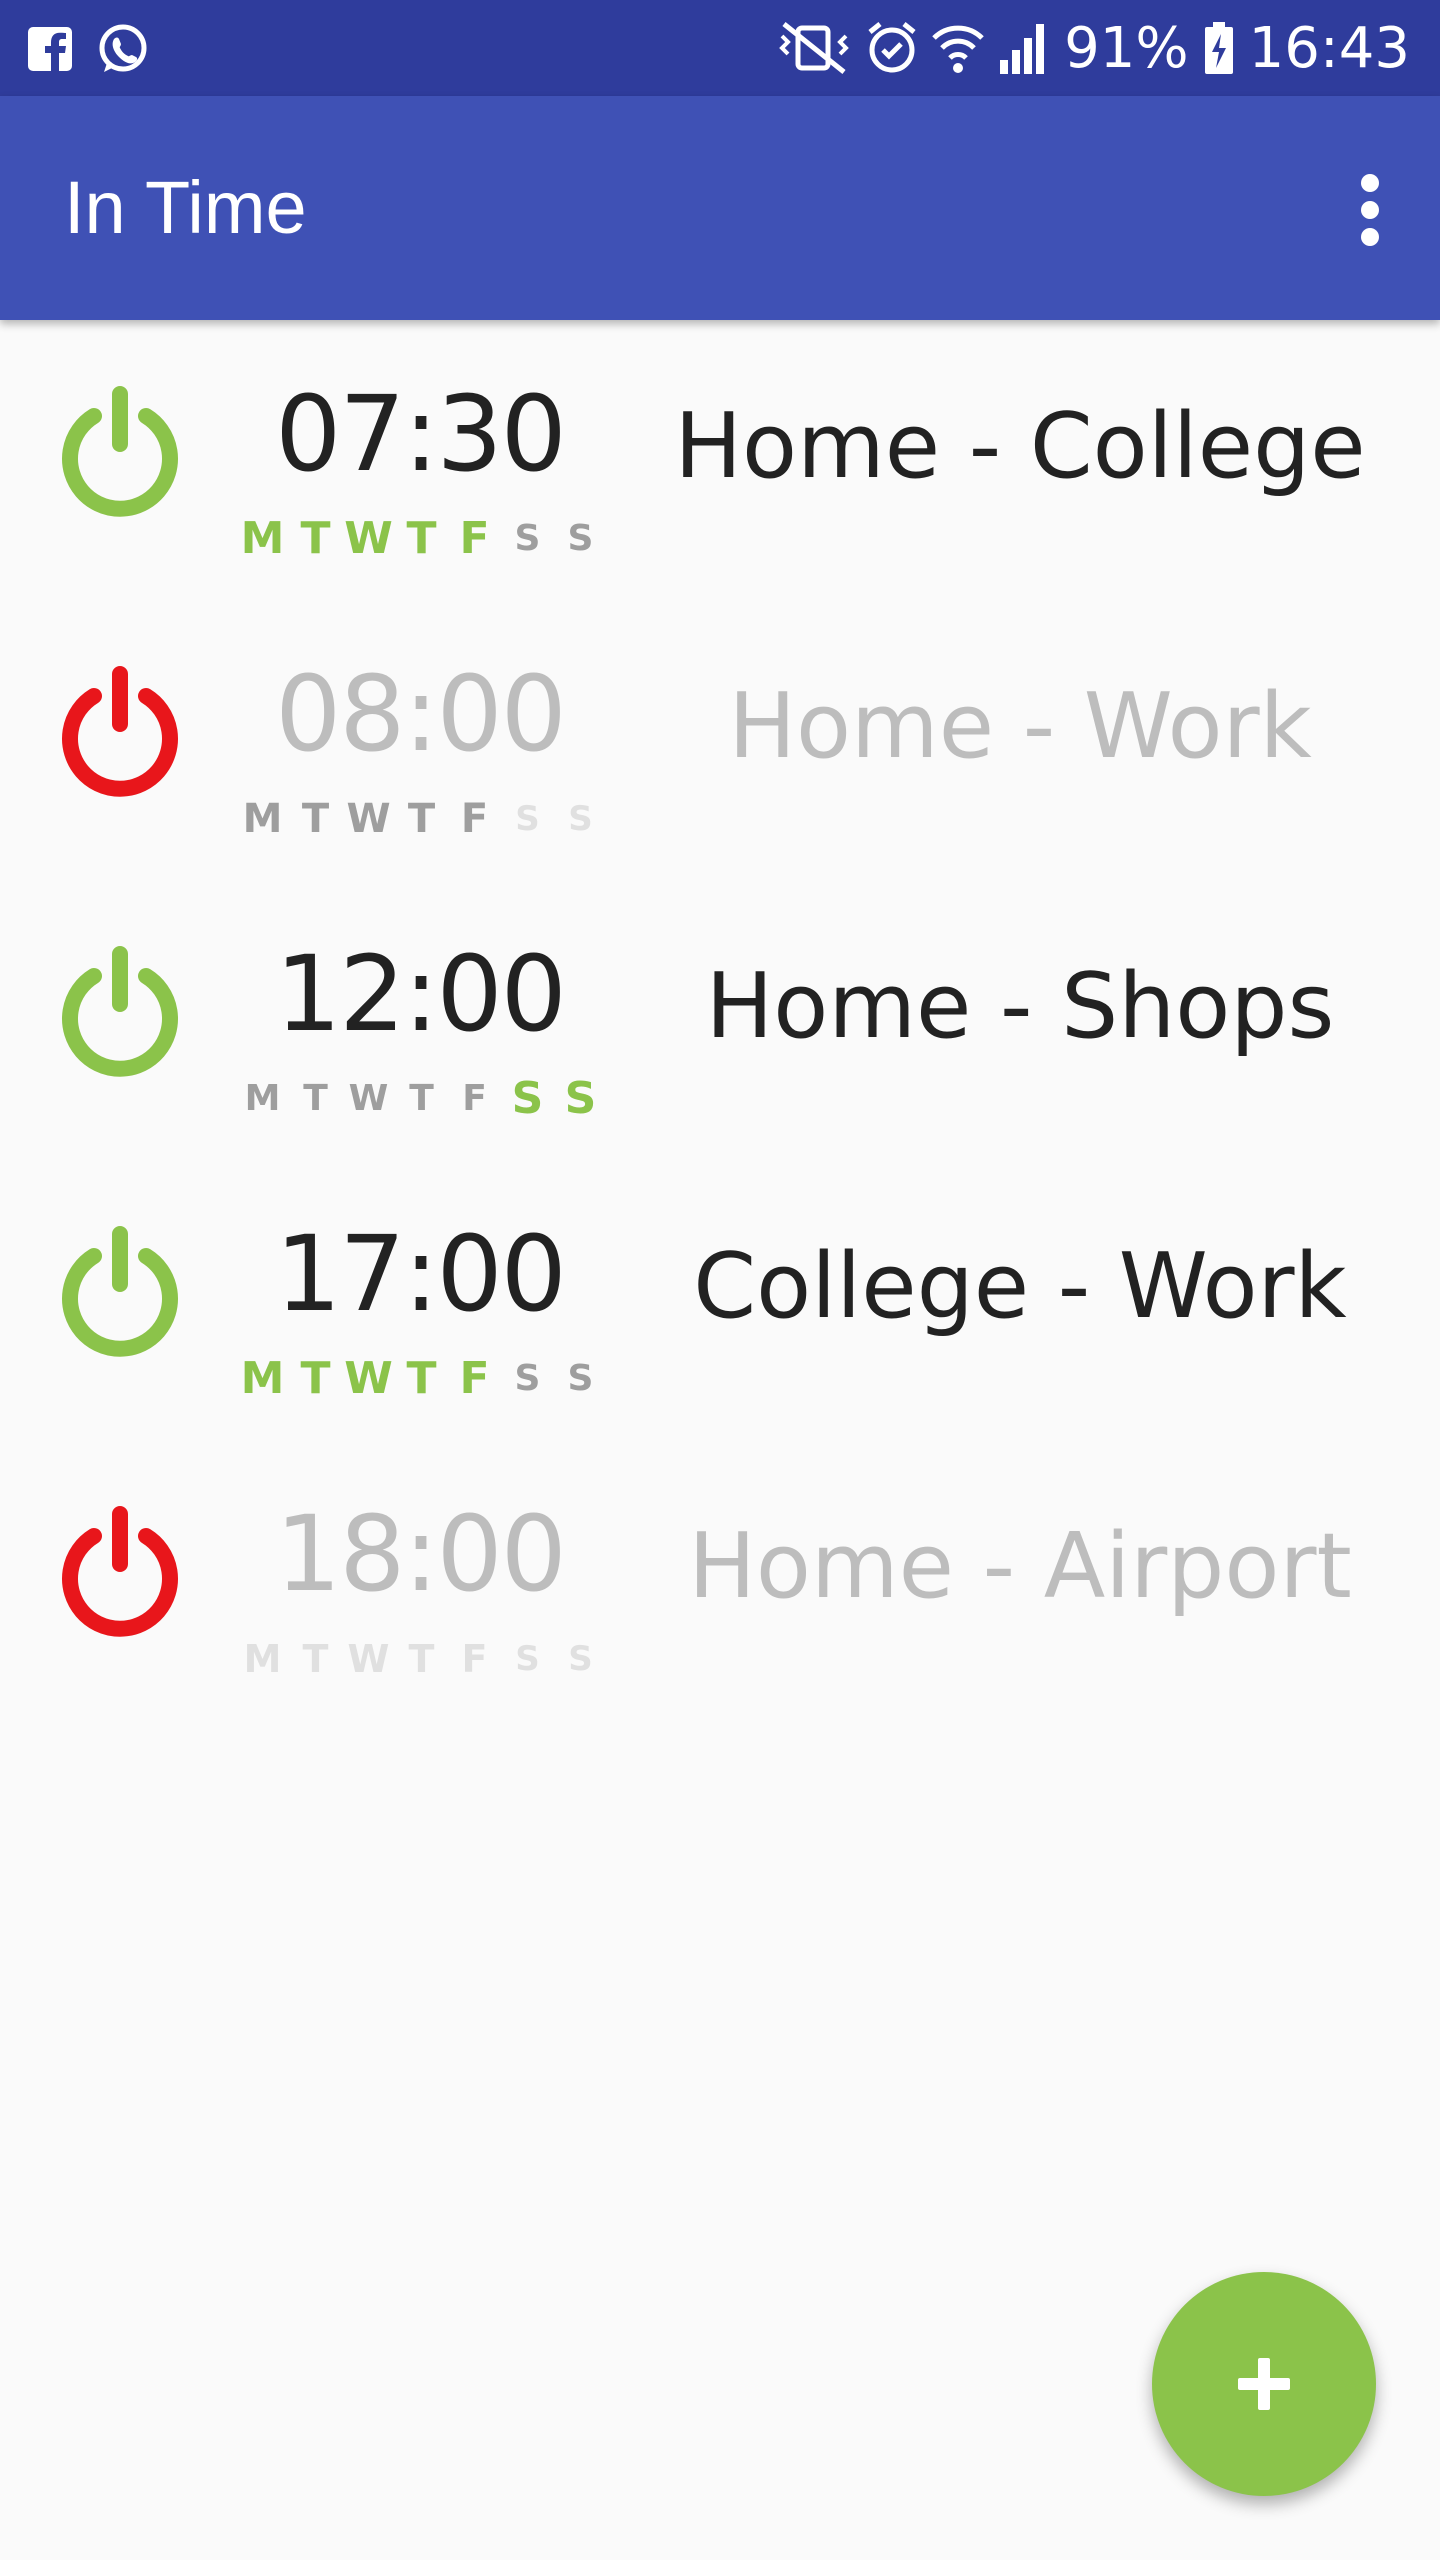  What do you see at coordinates (720, 208) in the screenshot?
I see `app-bar: In Time` at bounding box center [720, 208].